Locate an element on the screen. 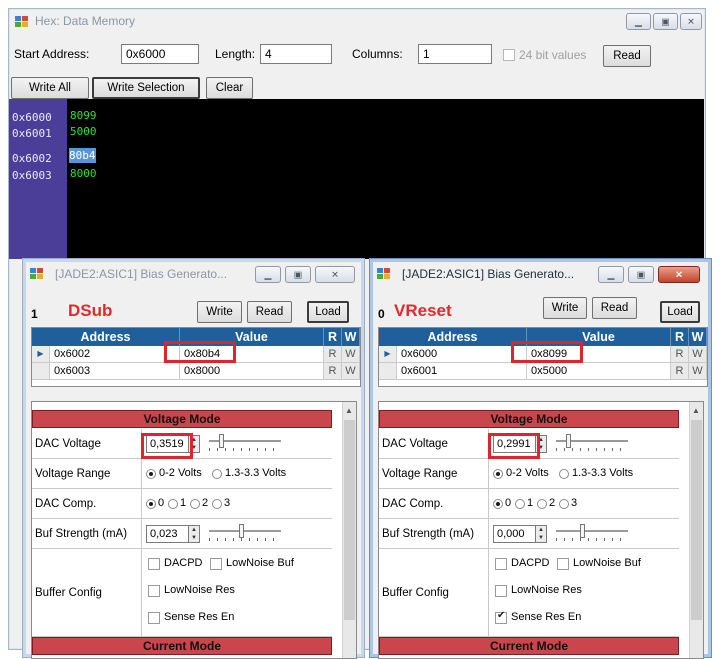 This screenshot has height=659, width=723. length-input: 4 is located at coordinates (296, 54).